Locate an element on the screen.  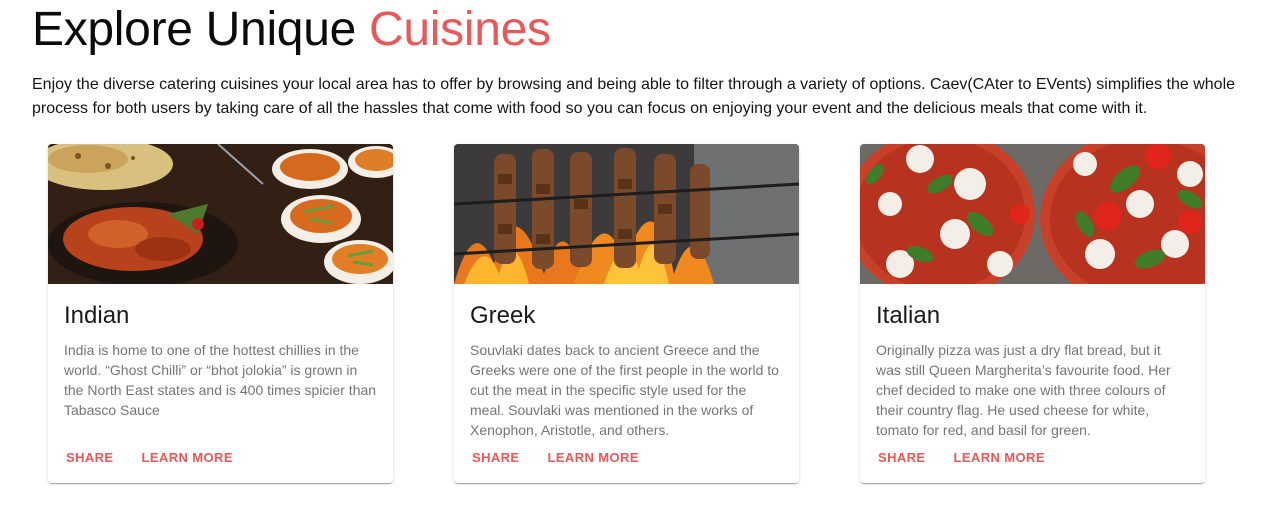
card-title: Greek is located at coordinates (503, 315).